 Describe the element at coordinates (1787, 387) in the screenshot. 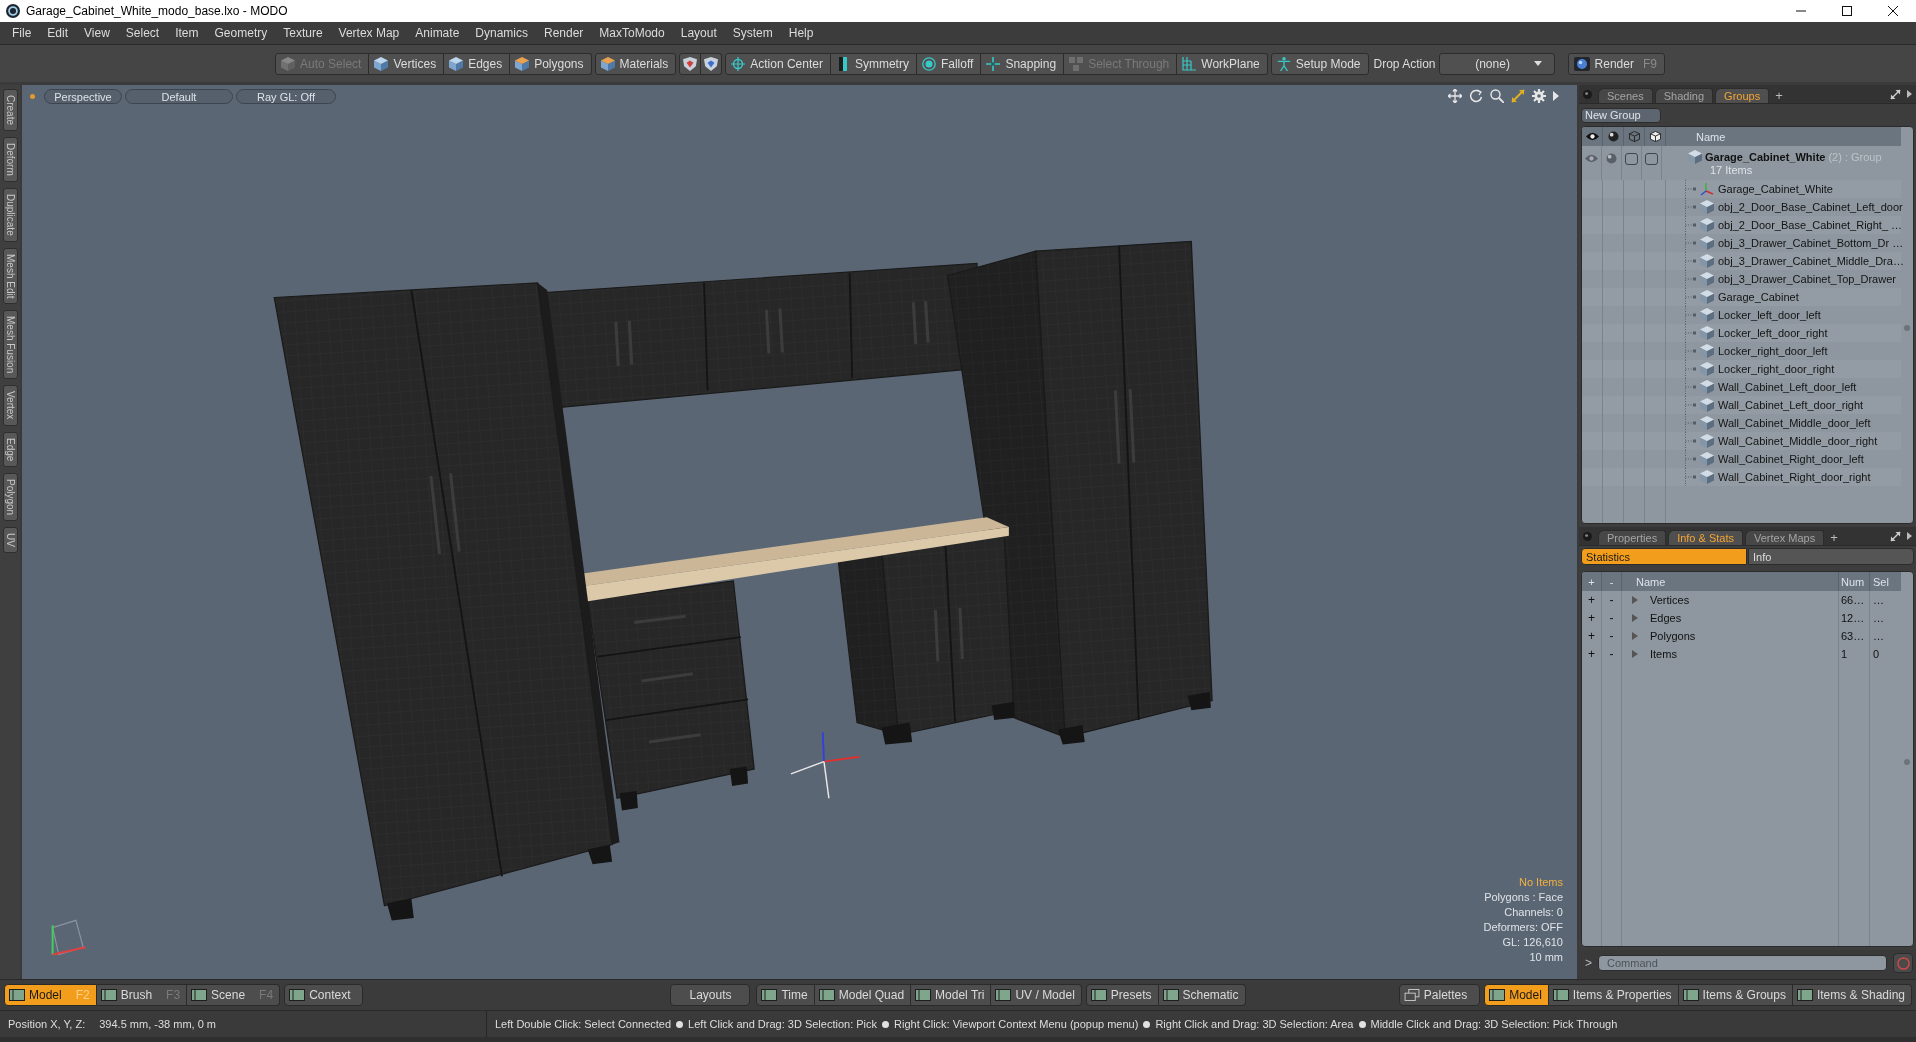

I see `item-name: Wall_Cabinet_Left_door_left` at that location.